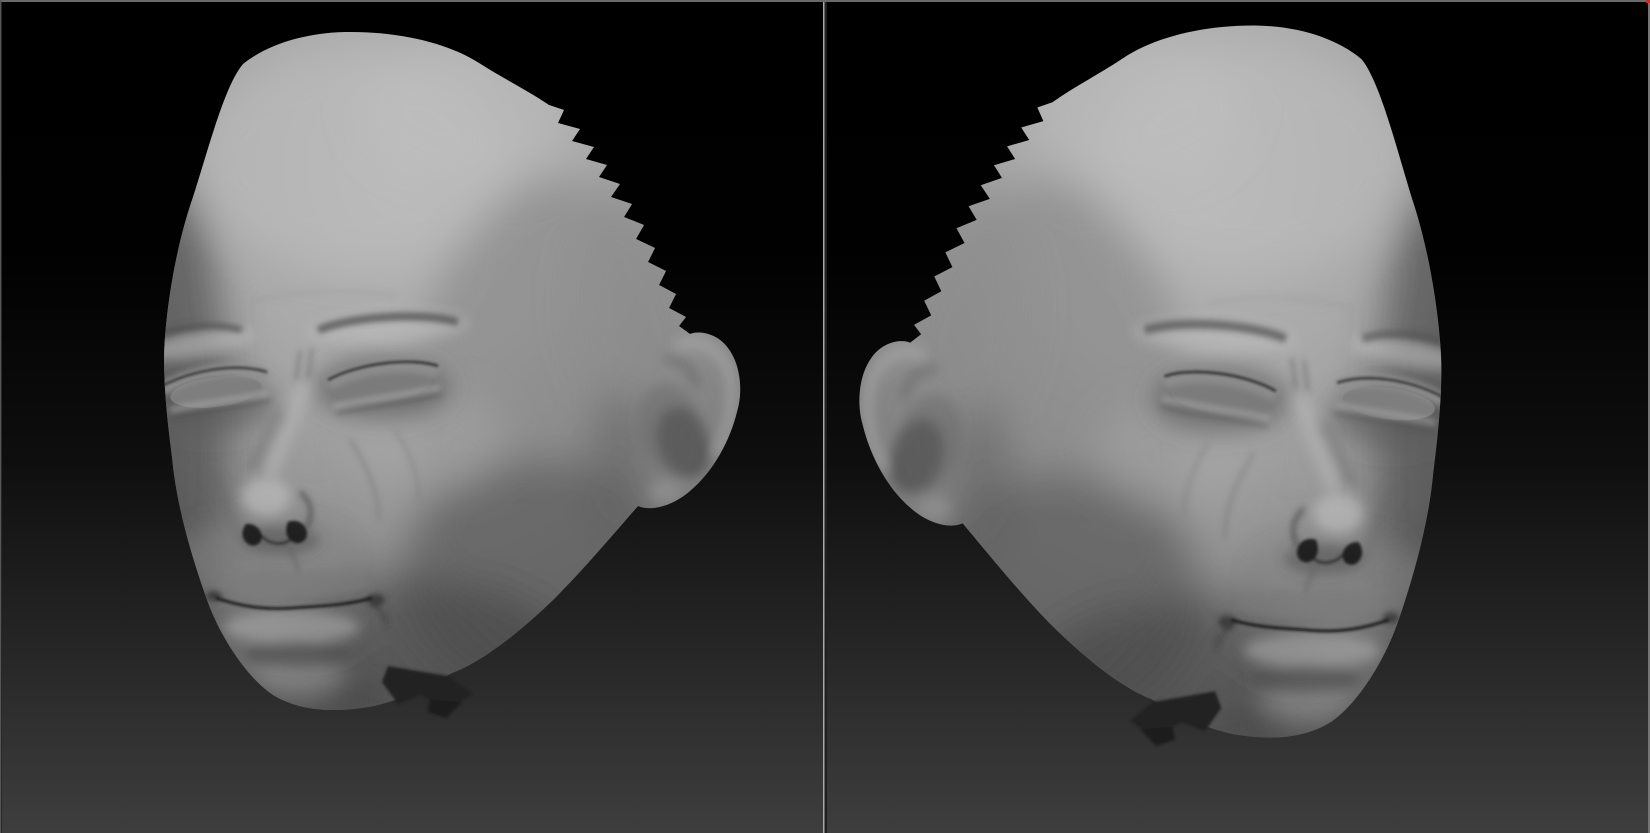 The width and height of the screenshot is (1650, 833). I want to click on panel-divider, so click(825, 416).